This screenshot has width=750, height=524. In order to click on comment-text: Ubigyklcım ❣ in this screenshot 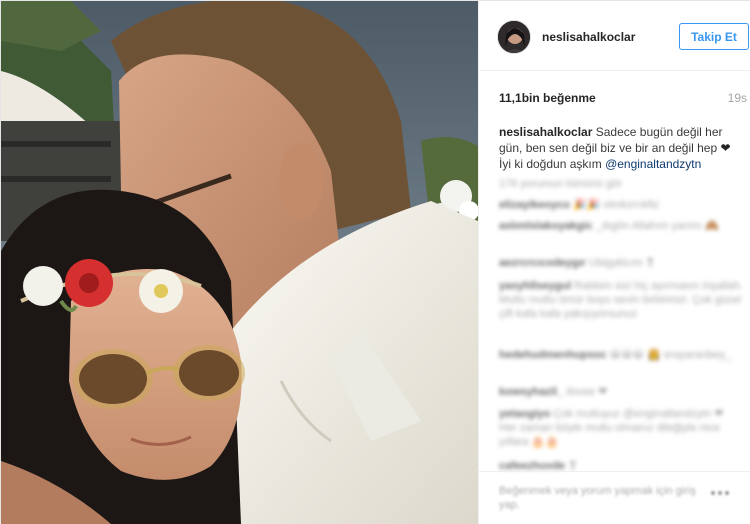, I will do `click(621, 263)`.